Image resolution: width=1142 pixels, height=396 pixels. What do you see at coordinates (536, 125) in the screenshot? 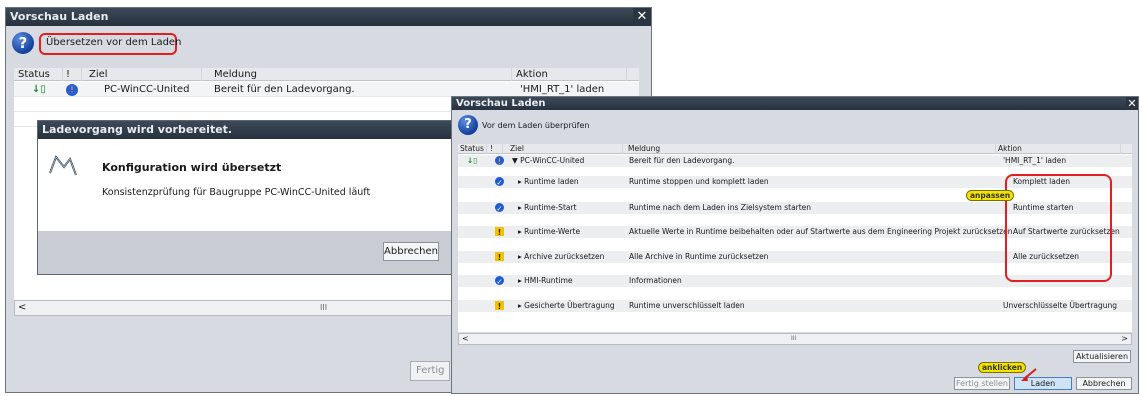
I see `header-text: Vor dem Laden überprüfen` at bounding box center [536, 125].